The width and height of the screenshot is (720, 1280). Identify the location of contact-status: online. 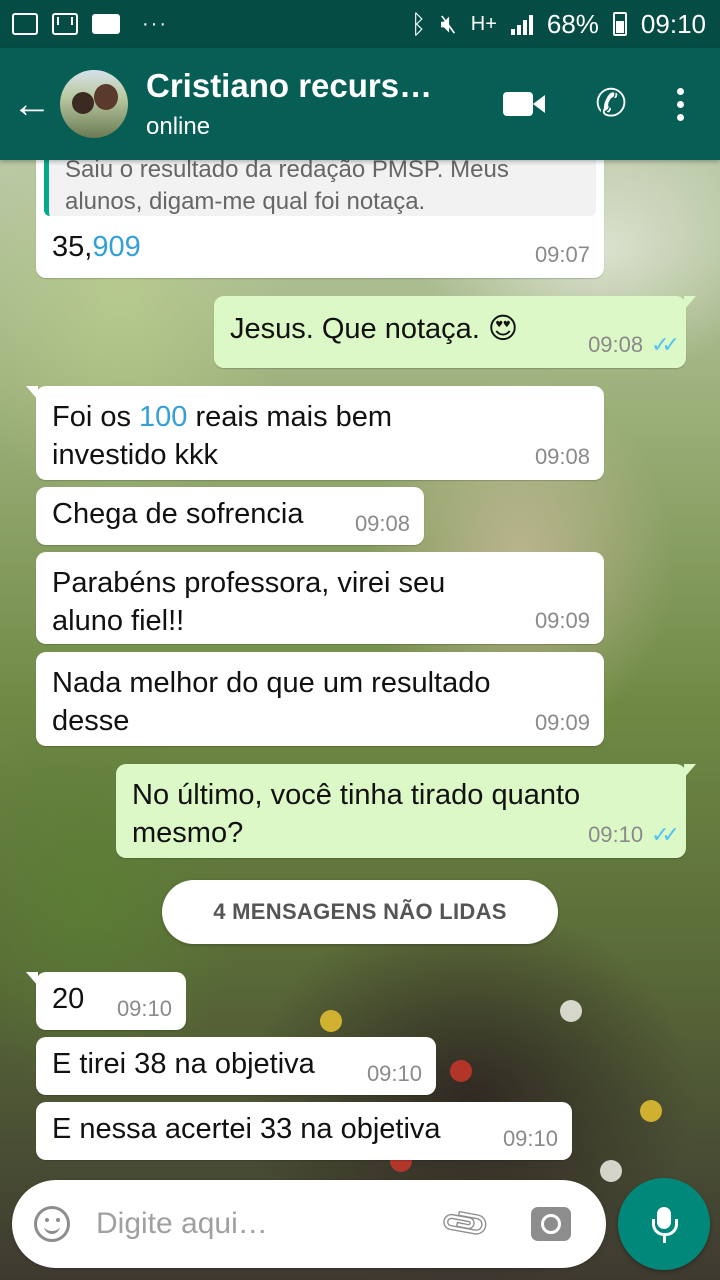
(178, 126).